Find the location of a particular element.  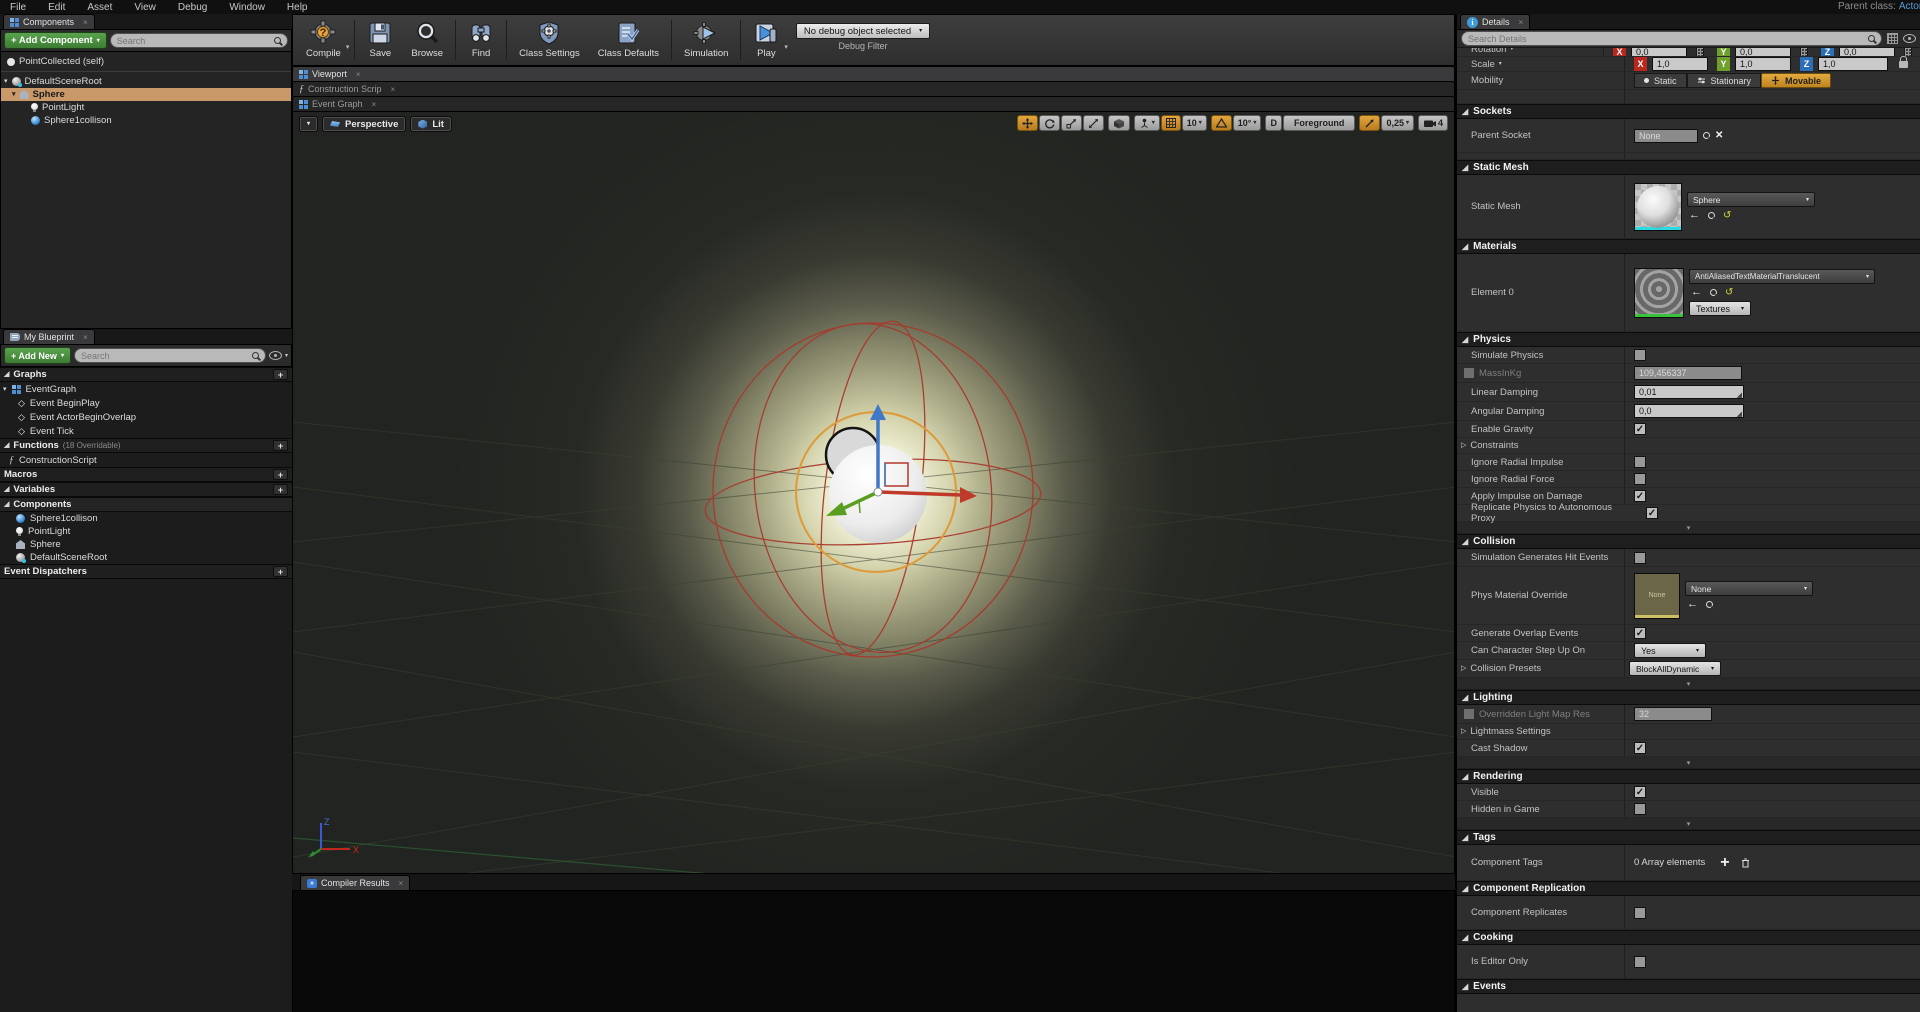

tree-item-pointlight: PointLight is located at coordinates (146, 107).